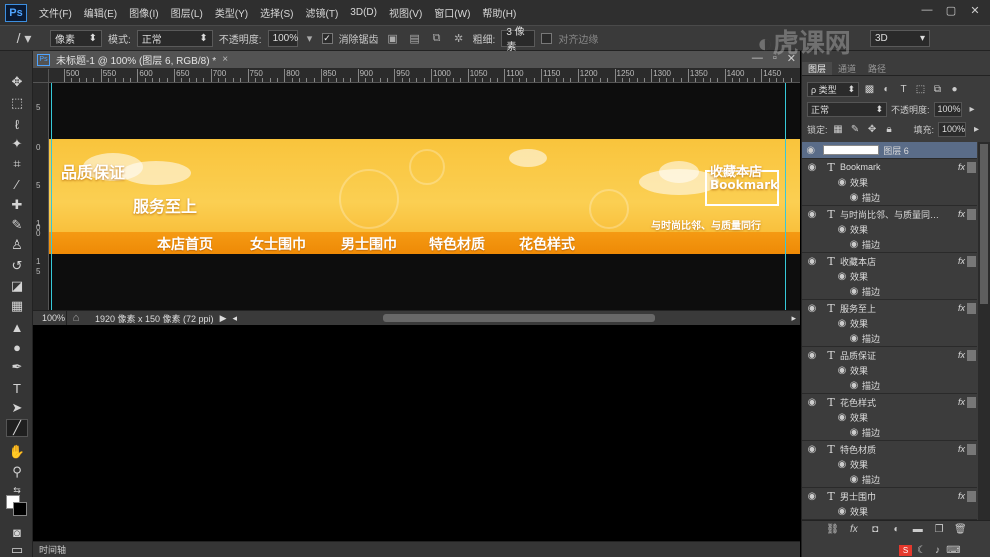 The width and height of the screenshot is (990, 557). I want to click on lock-transparent-icon: ▦, so click(838, 129).